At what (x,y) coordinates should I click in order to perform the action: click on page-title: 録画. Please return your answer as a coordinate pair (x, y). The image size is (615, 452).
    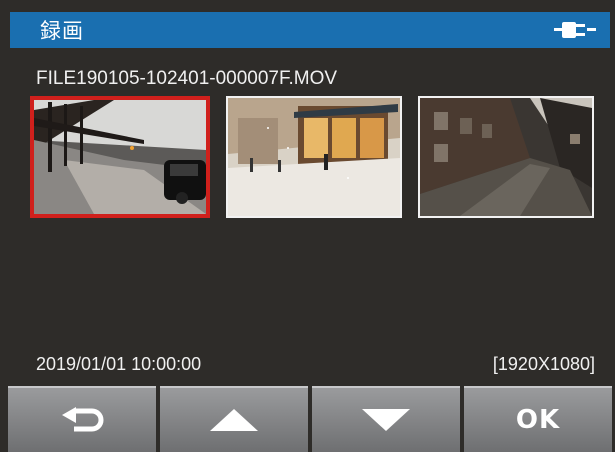
    Looking at the image, I should click on (62, 31).